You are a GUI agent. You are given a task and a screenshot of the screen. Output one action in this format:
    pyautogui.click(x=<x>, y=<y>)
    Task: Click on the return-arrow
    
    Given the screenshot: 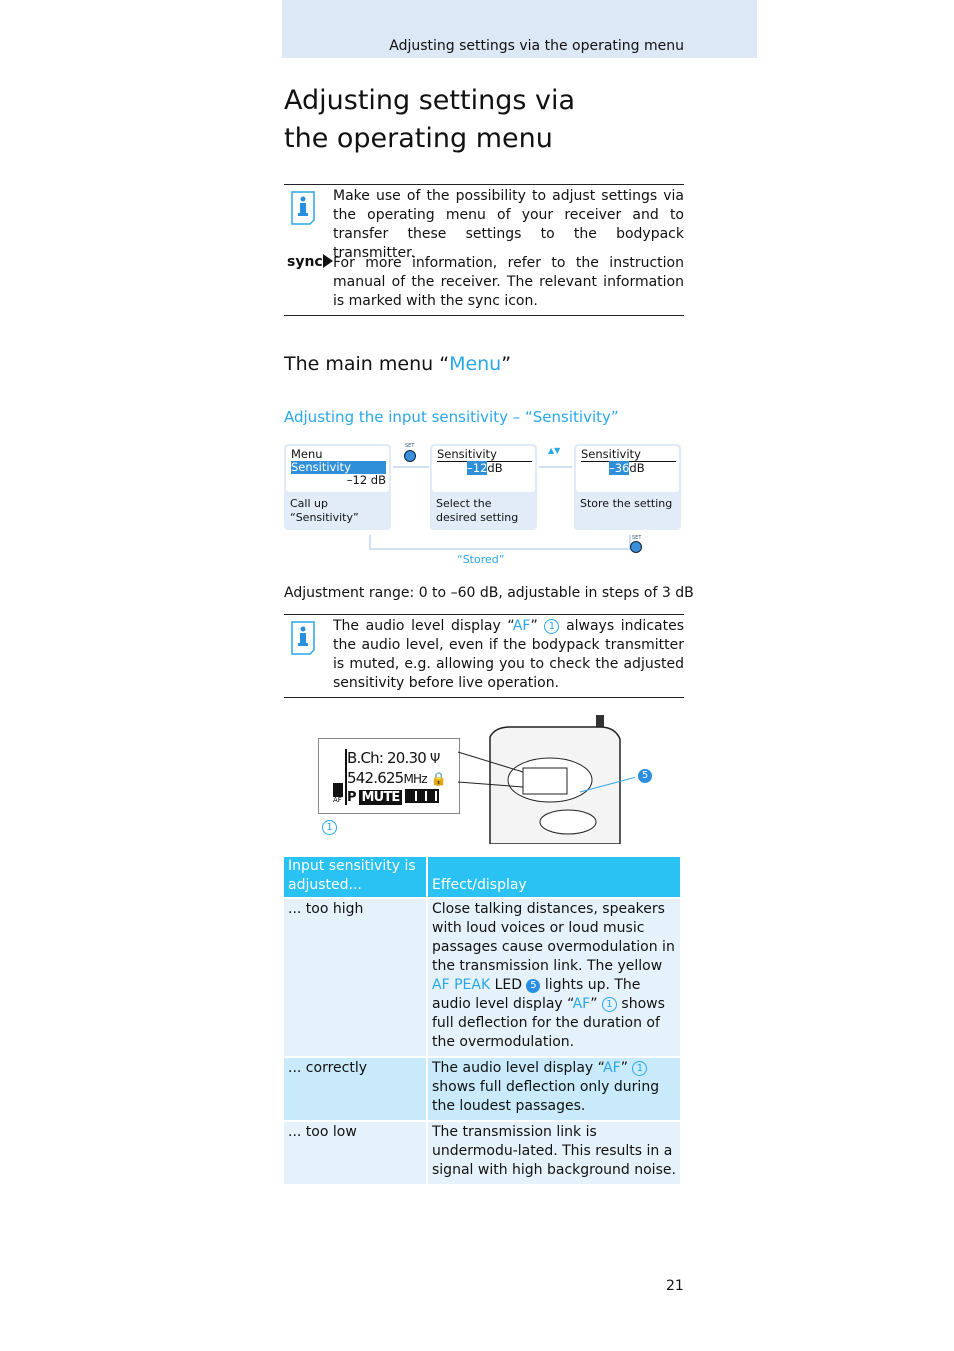 What is the action you would take?
    pyautogui.click(x=500, y=542)
    